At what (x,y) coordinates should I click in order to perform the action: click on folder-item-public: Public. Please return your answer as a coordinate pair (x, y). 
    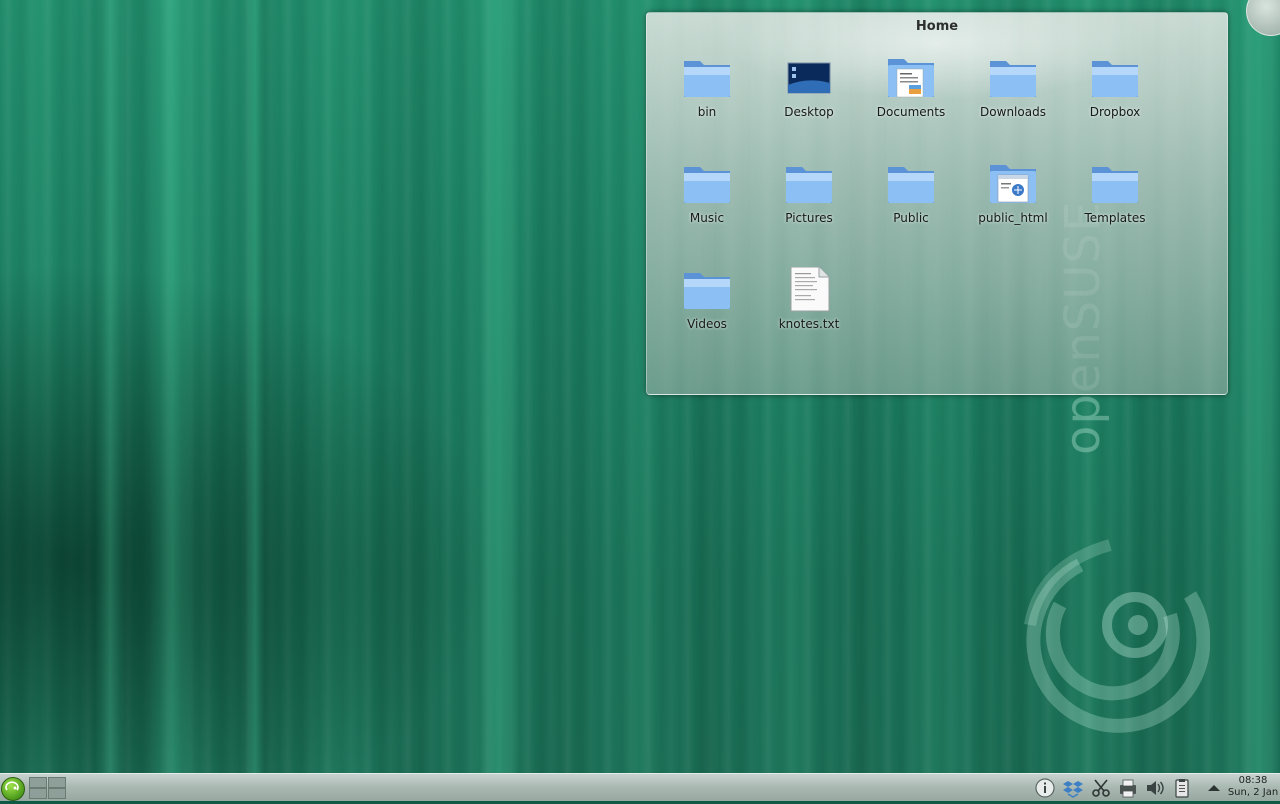
    Looking at the image, I should click on (911, 201).